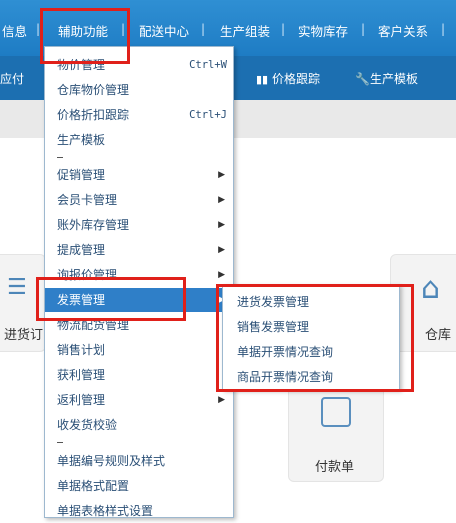 This screenshot has height=523, width=456. Describe the element at coordinates (139, 225) in the screenshot. I see `menu-item-offbook-stock: 账外库存管理 ▶` at that location.